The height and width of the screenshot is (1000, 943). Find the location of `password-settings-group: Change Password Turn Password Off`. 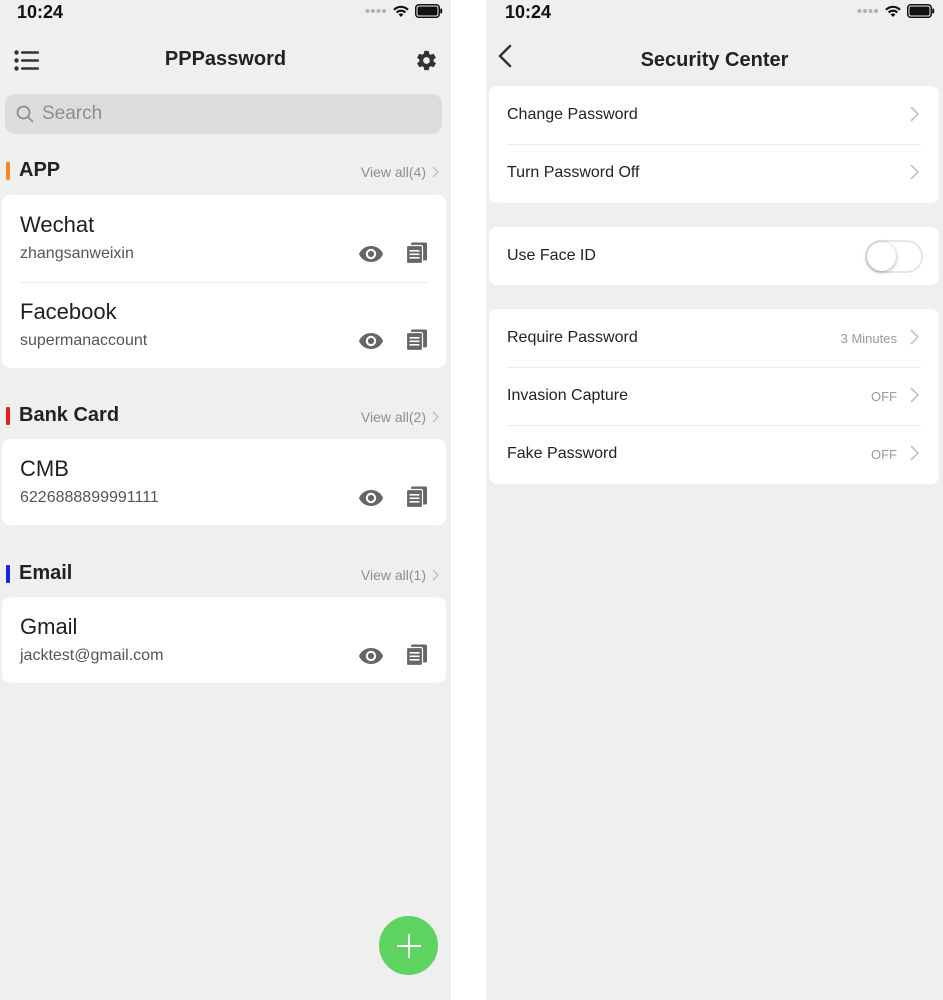

password-settings-group: Change Password Turn Password Off is located at coordinates (714, 144).